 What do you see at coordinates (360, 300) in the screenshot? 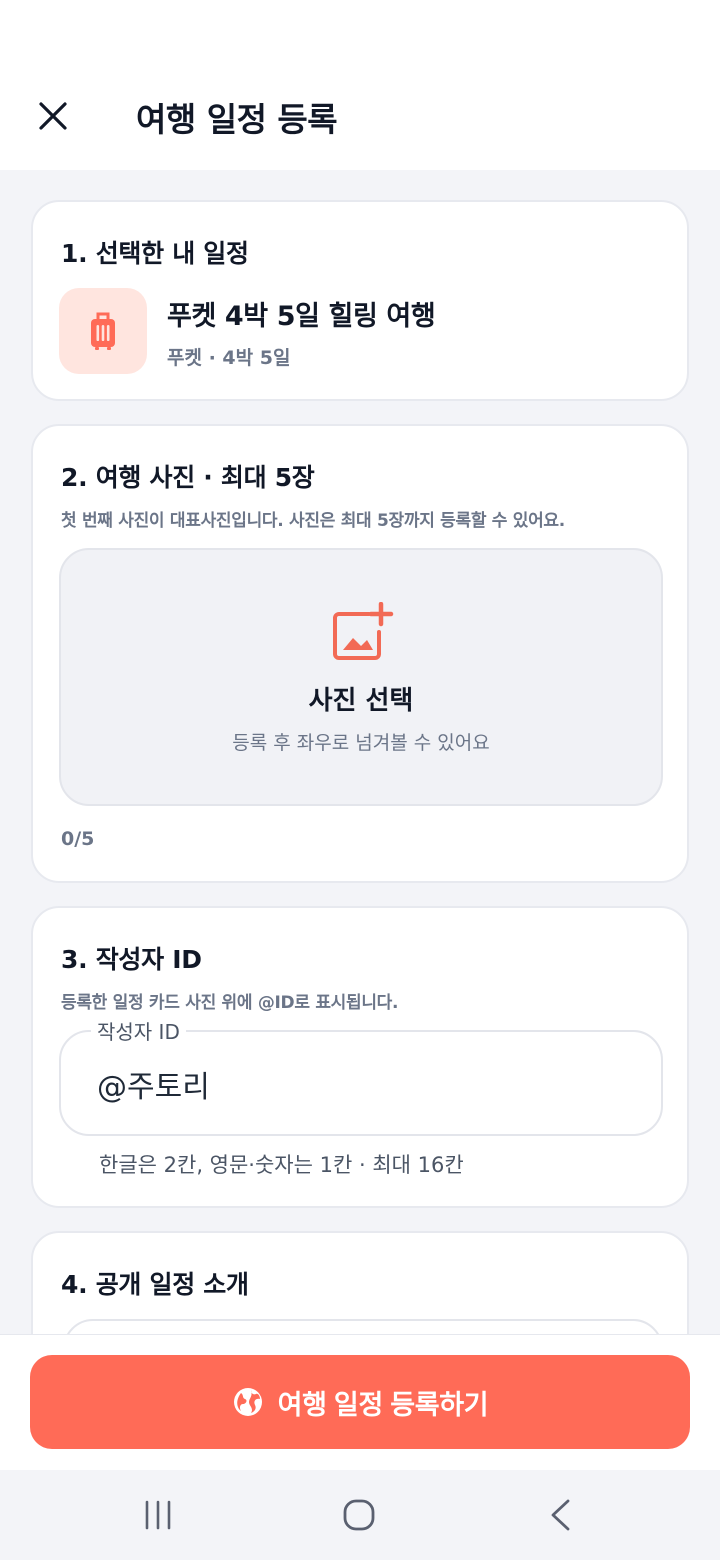
I see `selected-trip-card: 1. 선택한 내 일정 푸켓 4박 5일 힐링 여행 푸켓 · 4박 5일` at bounding box center [360, 300].